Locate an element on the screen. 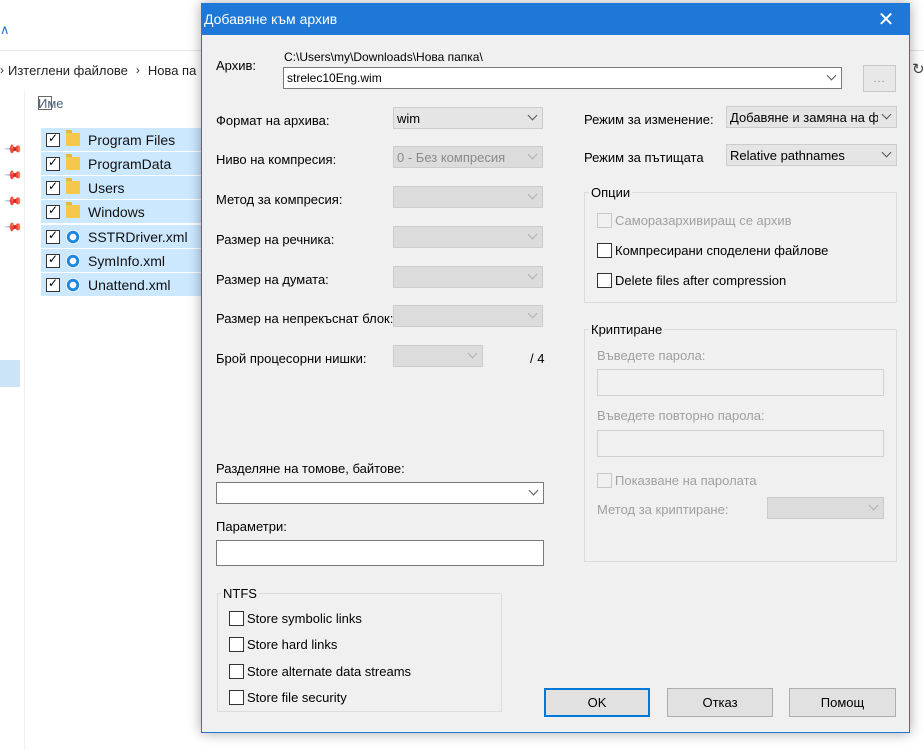  breadcrumb-downloads: Изтеглени файлове is located at coordinates (68, 70).